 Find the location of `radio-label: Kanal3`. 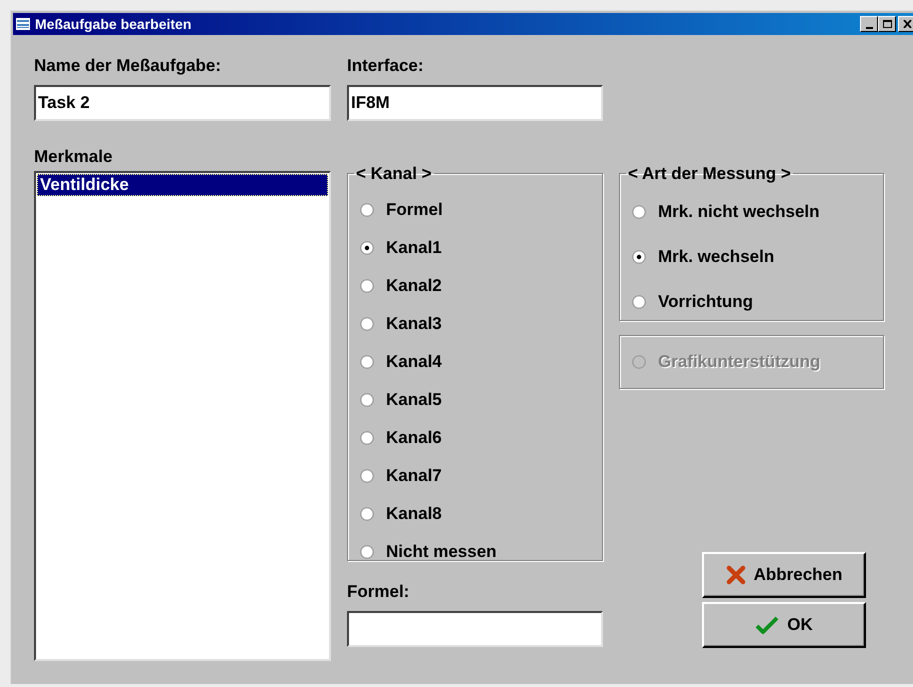

radio-label: Kanal3 is located at coordinates (414, 323).